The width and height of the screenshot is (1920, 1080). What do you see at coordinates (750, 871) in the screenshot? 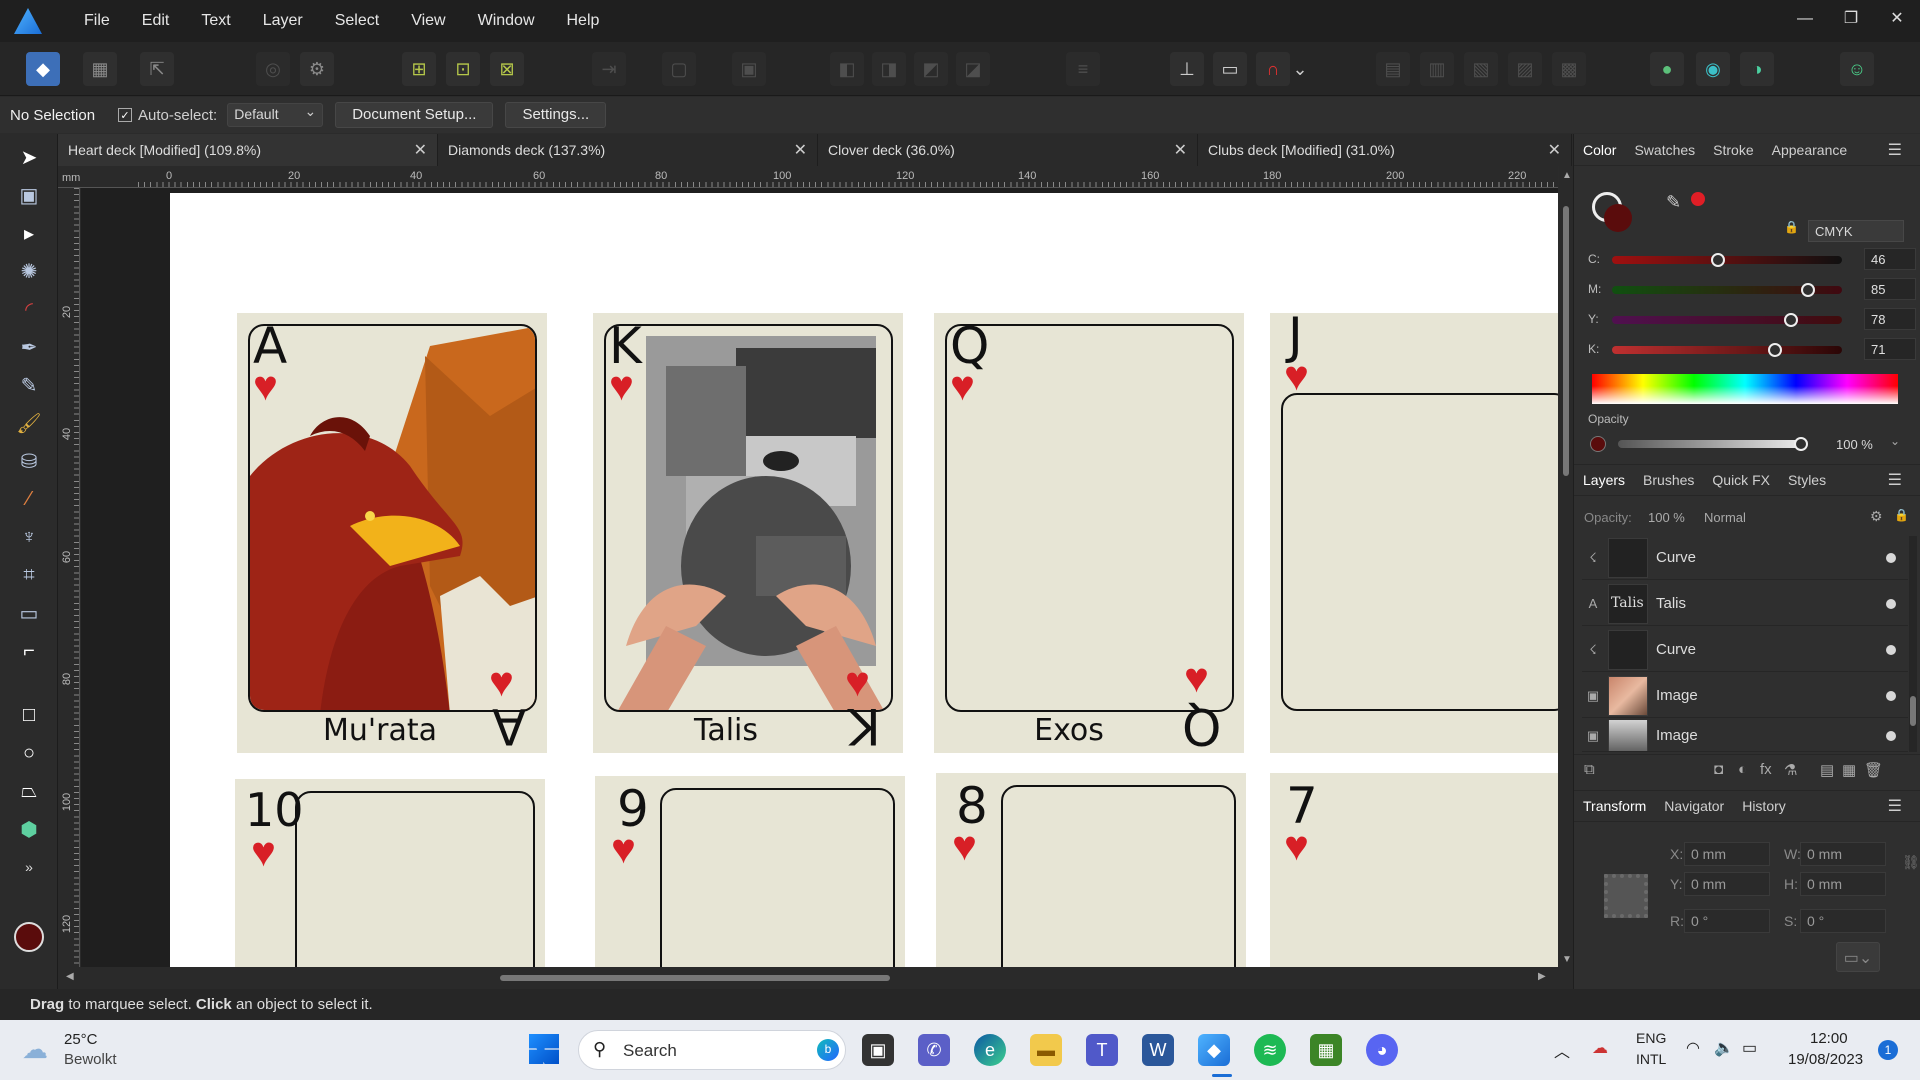
I see `card-nine-of-hearts: 9 ♥` at bounding box center [750, 871].